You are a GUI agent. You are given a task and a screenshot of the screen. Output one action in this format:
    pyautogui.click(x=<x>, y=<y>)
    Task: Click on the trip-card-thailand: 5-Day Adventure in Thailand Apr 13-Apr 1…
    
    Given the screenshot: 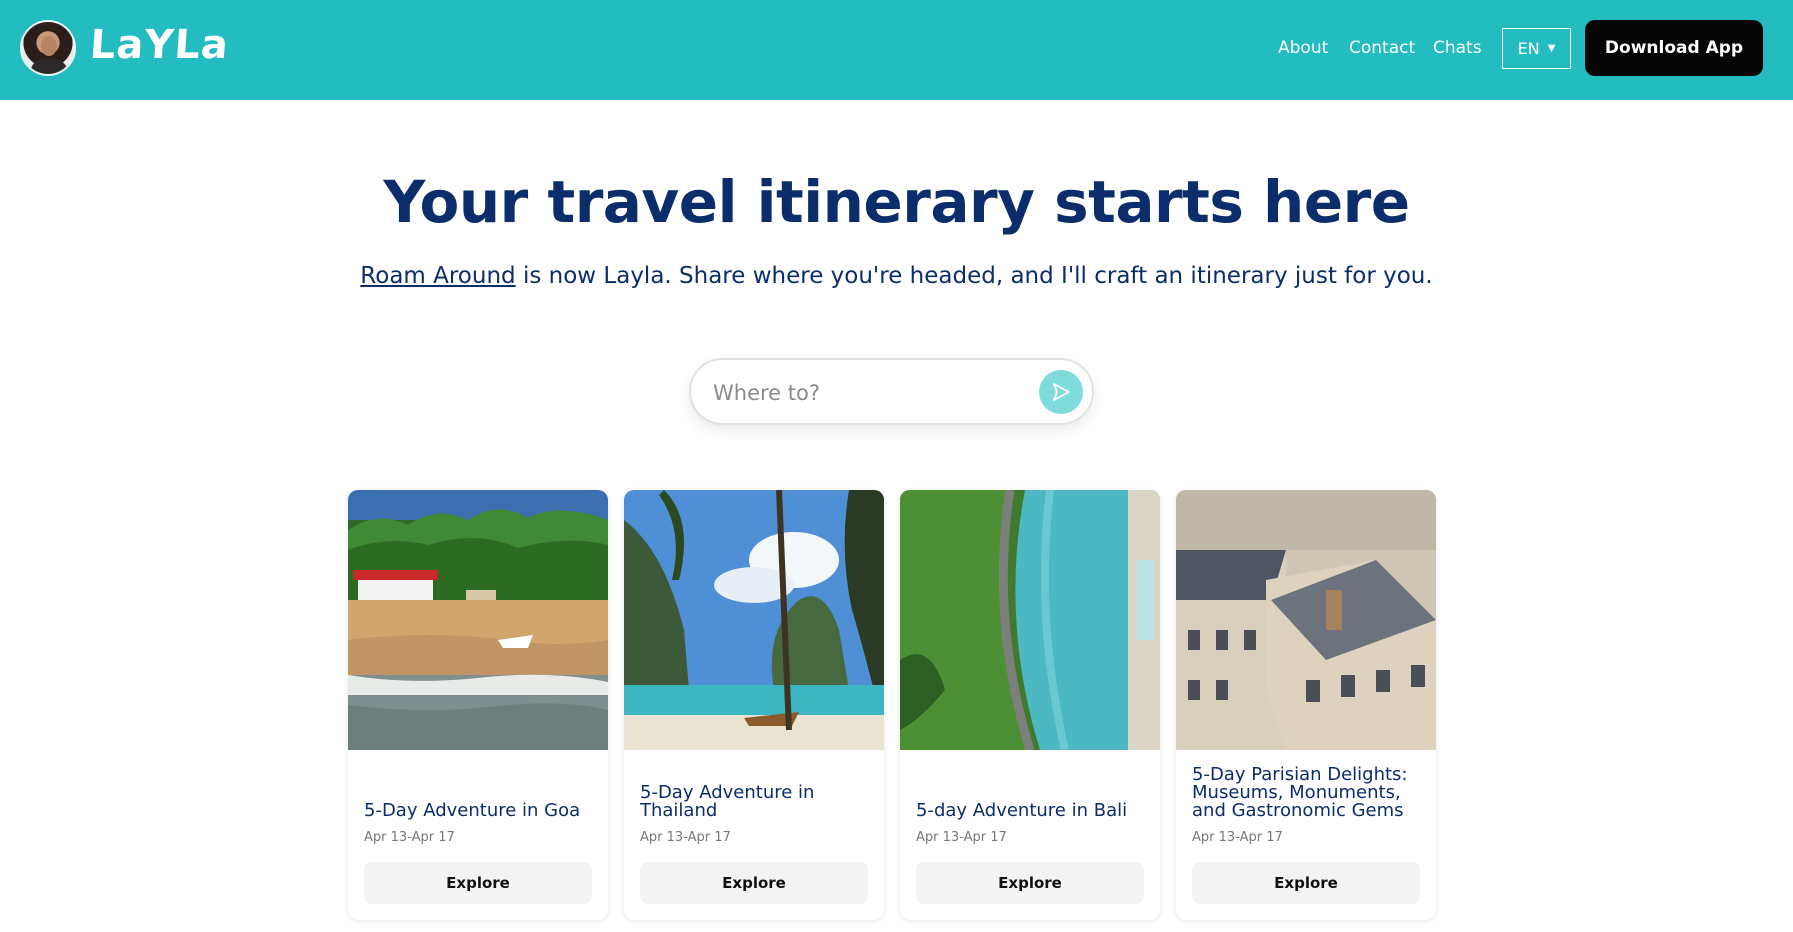 What is the action you would take?
    pyautogui.click(x=754, y=705)
    